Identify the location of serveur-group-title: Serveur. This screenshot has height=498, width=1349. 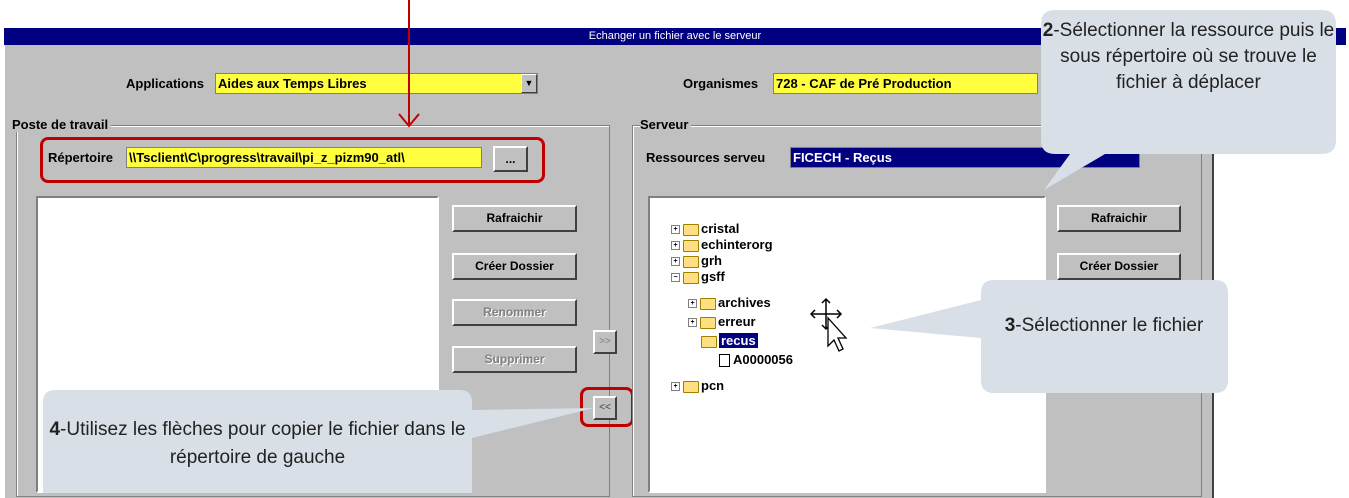
(666, 124).